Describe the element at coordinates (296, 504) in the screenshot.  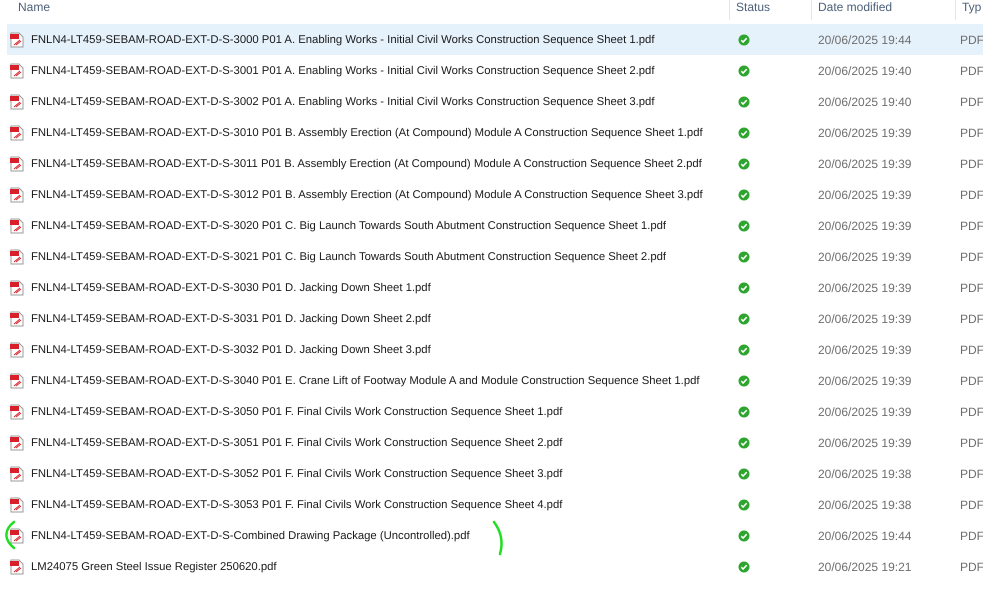
I see `file-name: FNLN4-LT459-SEBAM-ROAD-EXT-D-S-3053 P01 F. Final Civils Work Construction Sequence Sheet 4.pdf` at that location.